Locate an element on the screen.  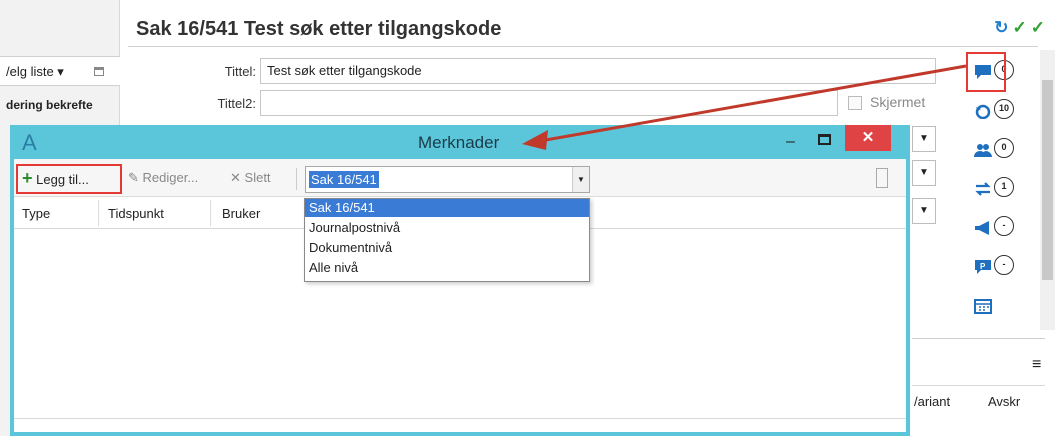
case-title: Sak 16/541 Test søk etter tilgangskode is located at coordinates (319, 29).